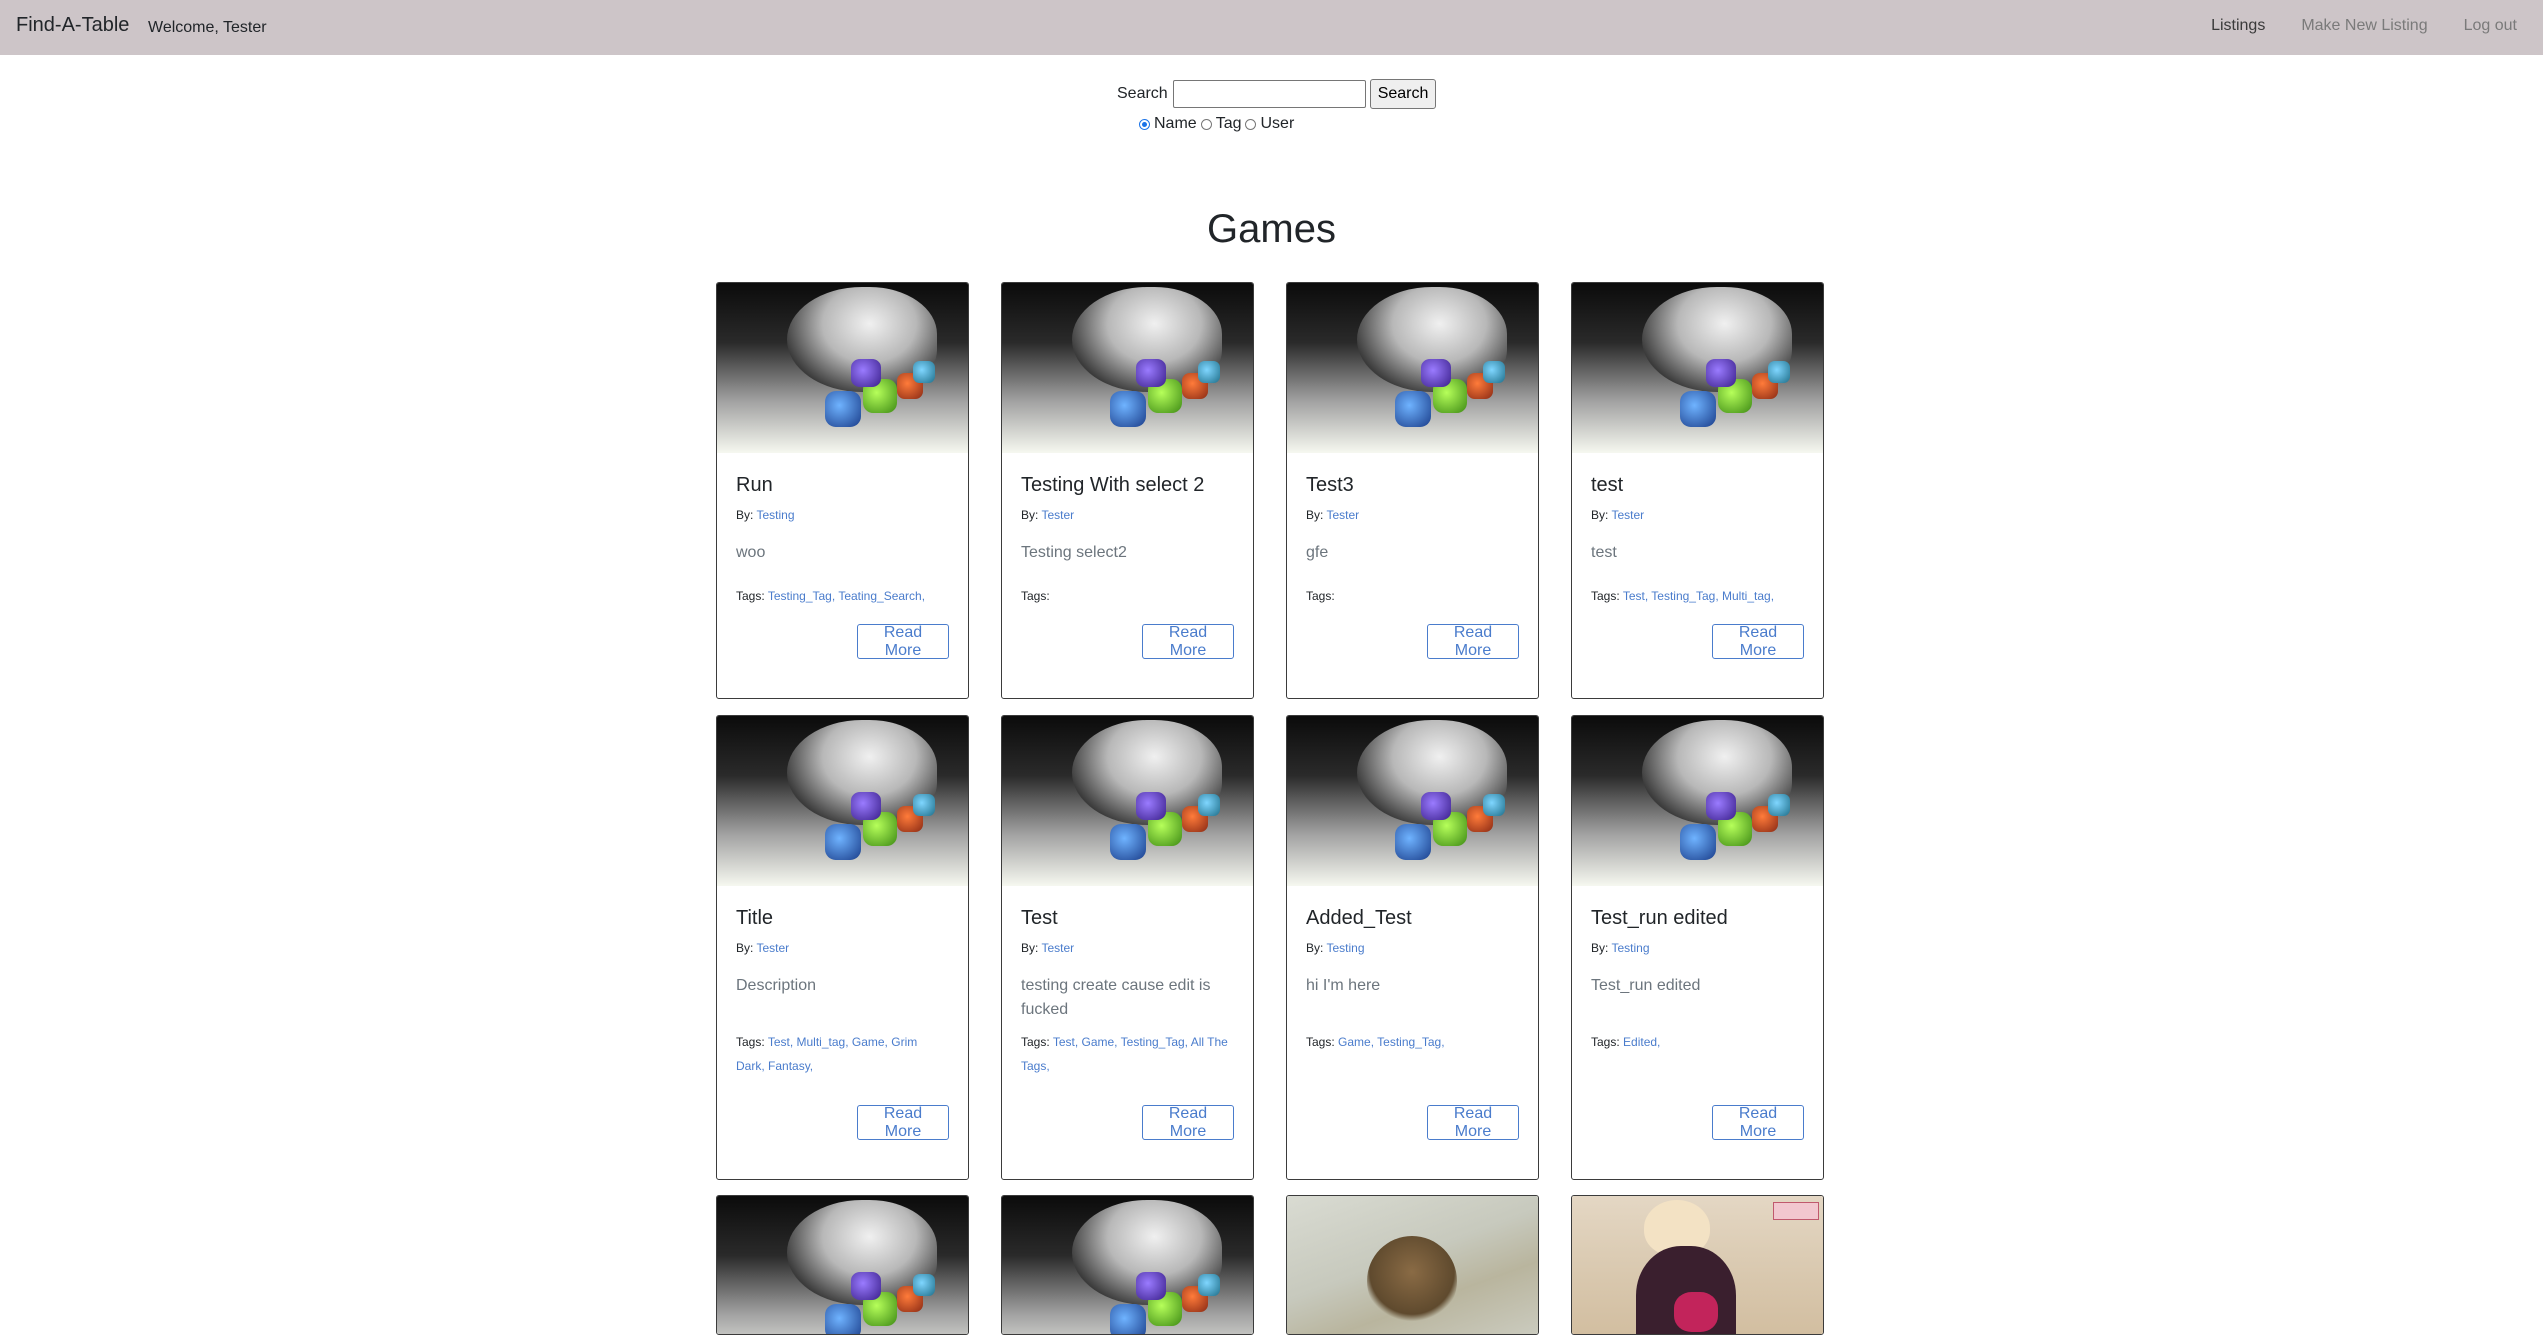 The image size is (2543, 1335). What do you see at coordinates (1116, 997) in the screenshot?
I see `card-description: testing create cause edit is fucked` at bounding box center [1116, 997].